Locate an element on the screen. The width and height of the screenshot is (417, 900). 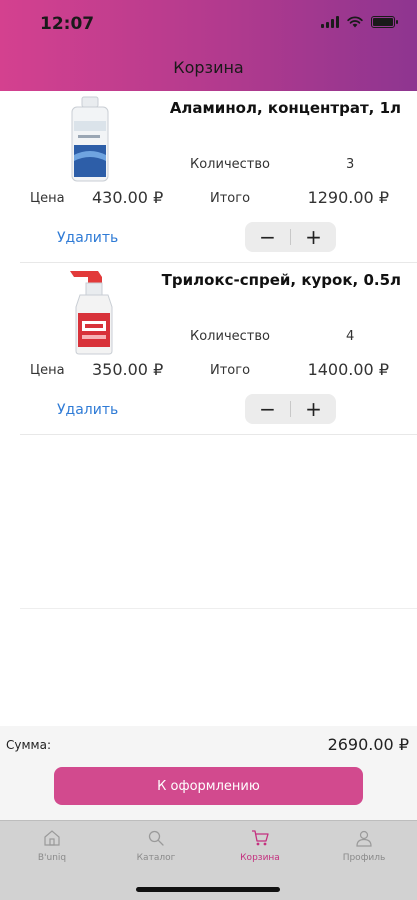
tab-cart: Корзина is located at coordinates (260, 846).